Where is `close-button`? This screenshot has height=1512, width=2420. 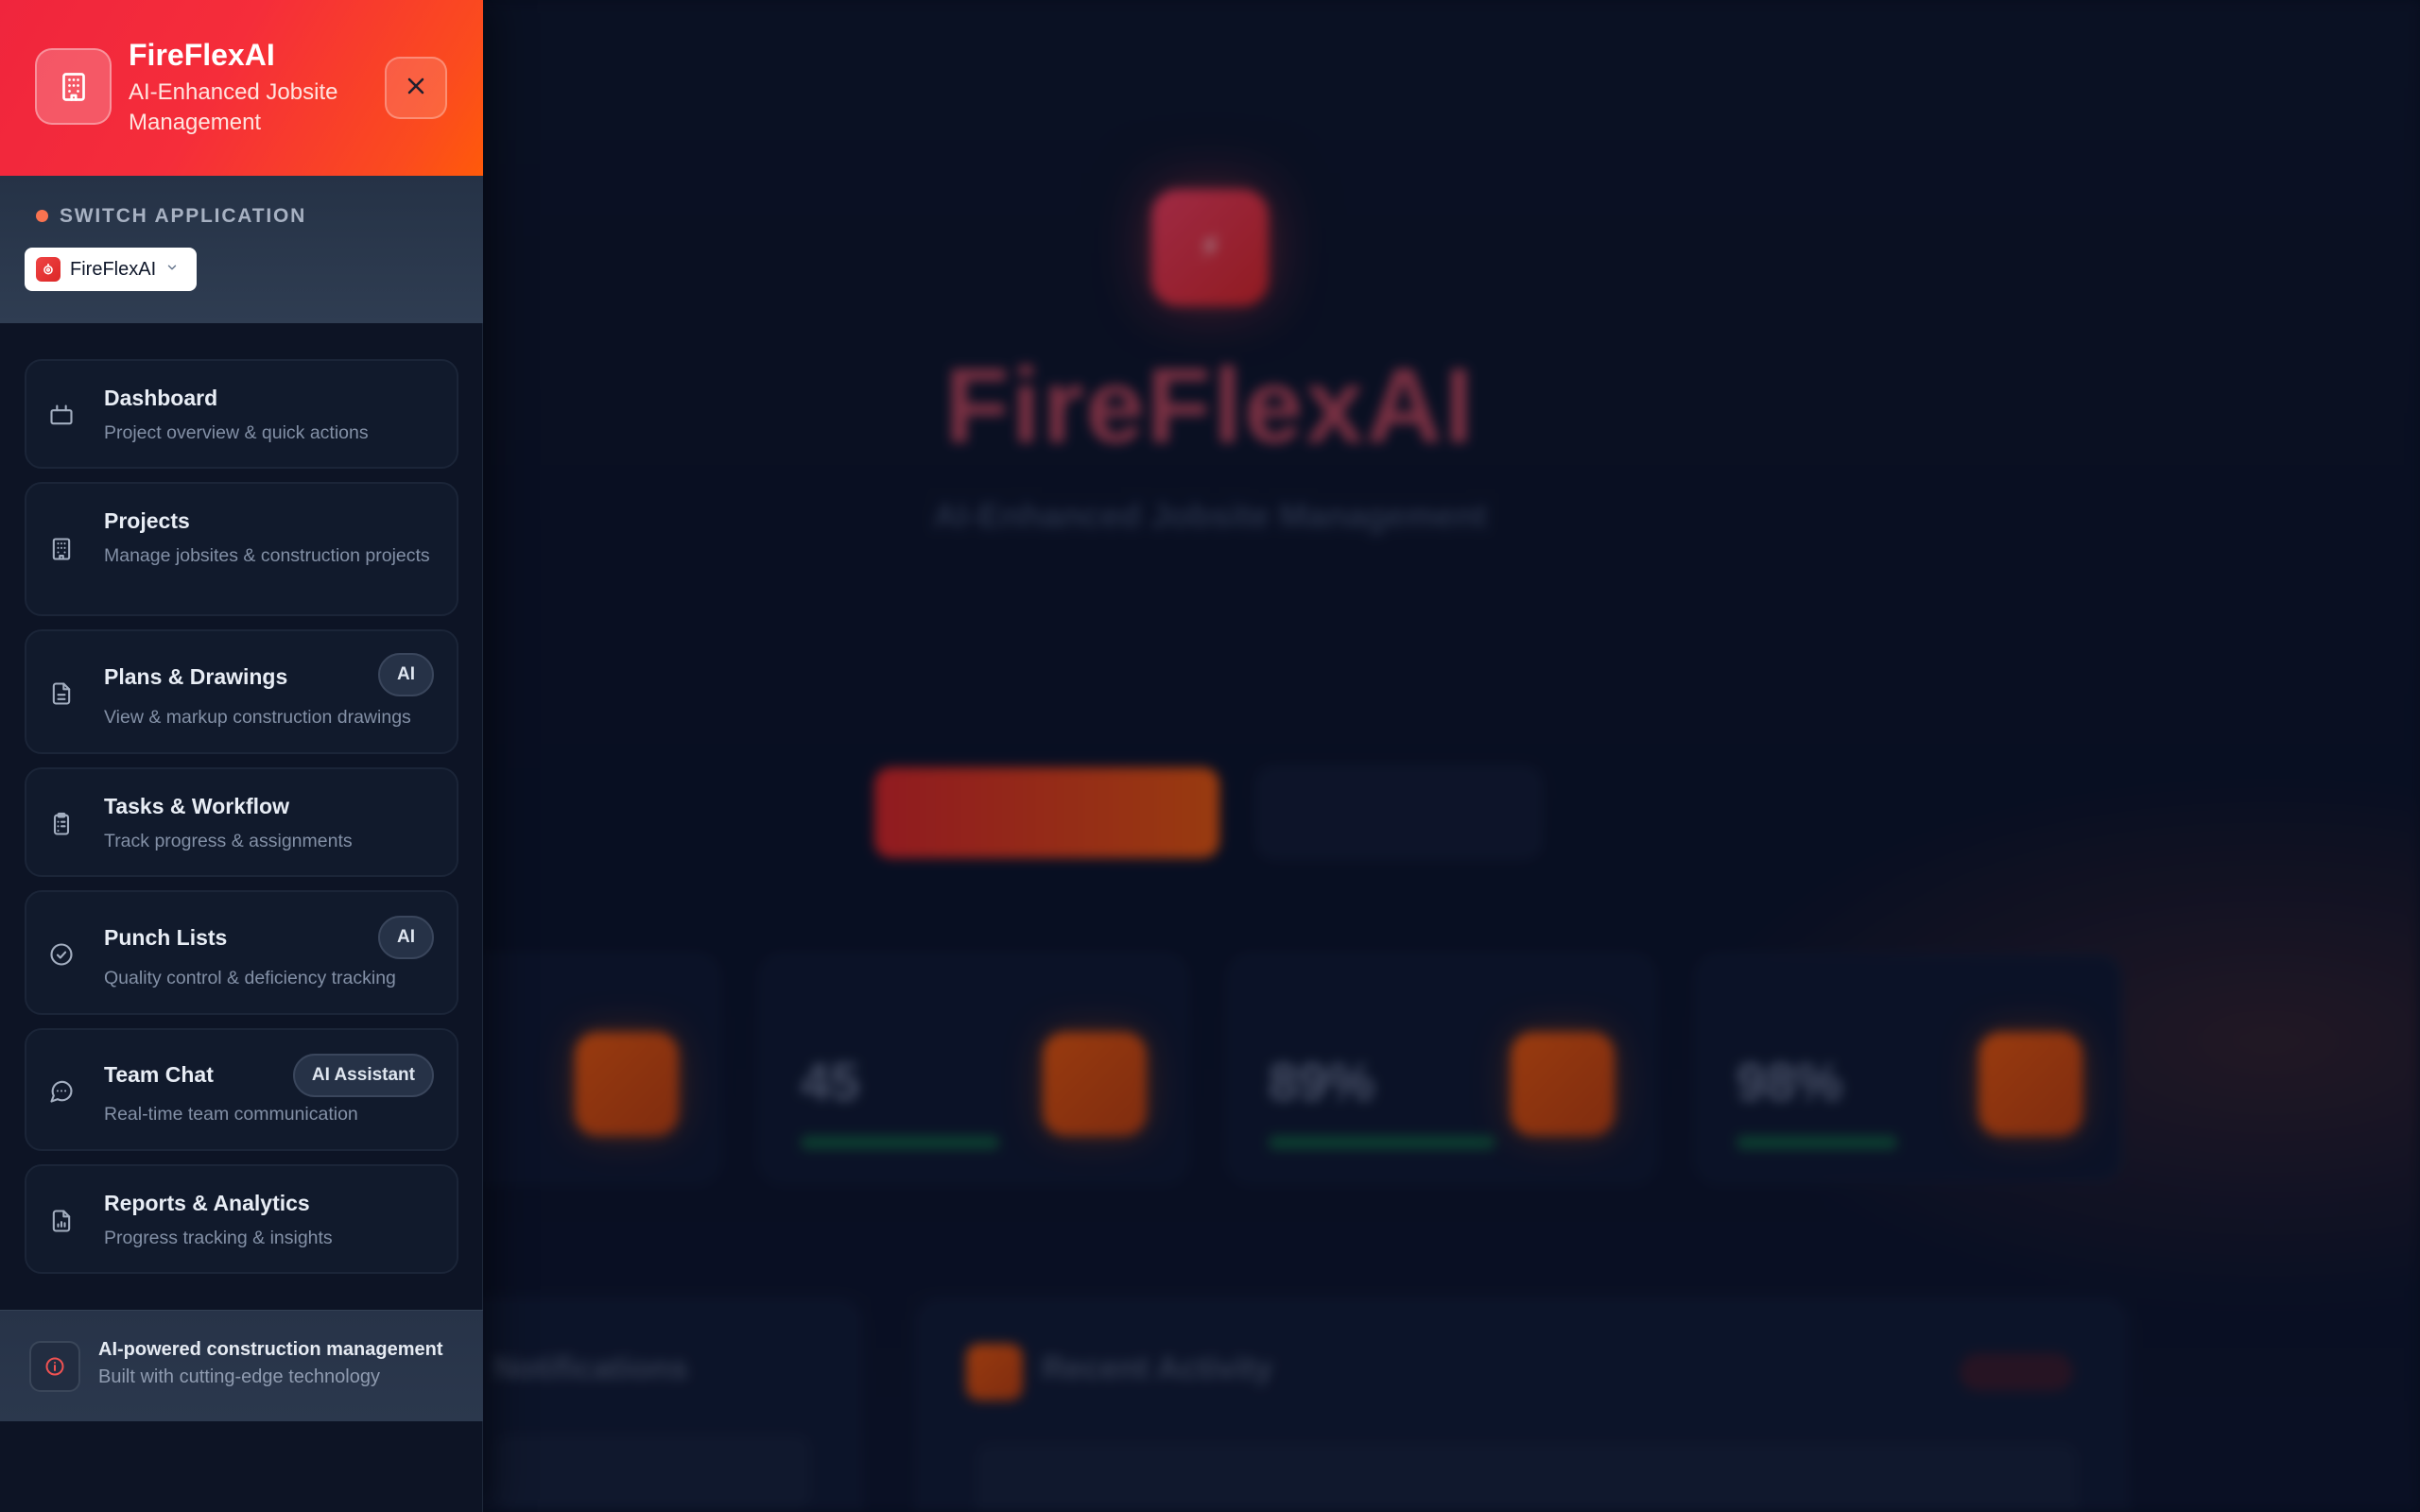
close-button is located at coordinates (416, 88).